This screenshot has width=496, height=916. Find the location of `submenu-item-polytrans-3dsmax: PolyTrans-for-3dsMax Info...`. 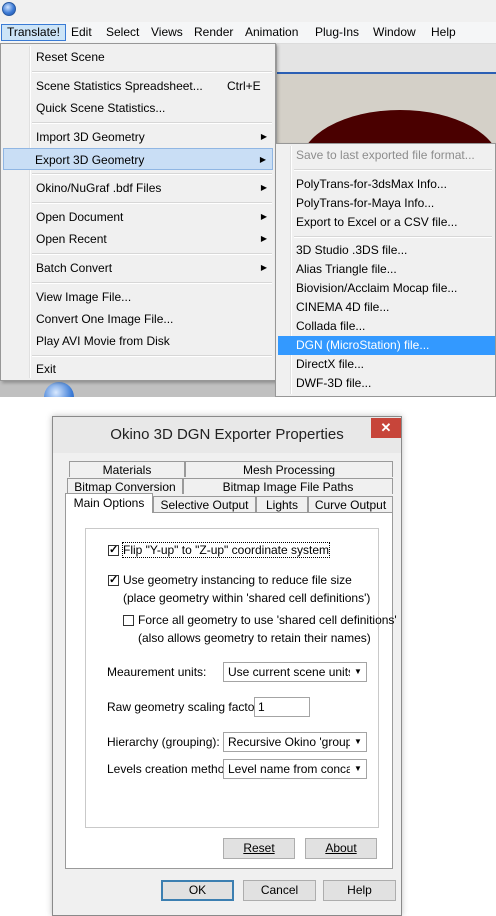

submenu-item-polytrans-3dsmax: PolyTrans-for-3dsMax Info... is located at coordinates (386, 184).